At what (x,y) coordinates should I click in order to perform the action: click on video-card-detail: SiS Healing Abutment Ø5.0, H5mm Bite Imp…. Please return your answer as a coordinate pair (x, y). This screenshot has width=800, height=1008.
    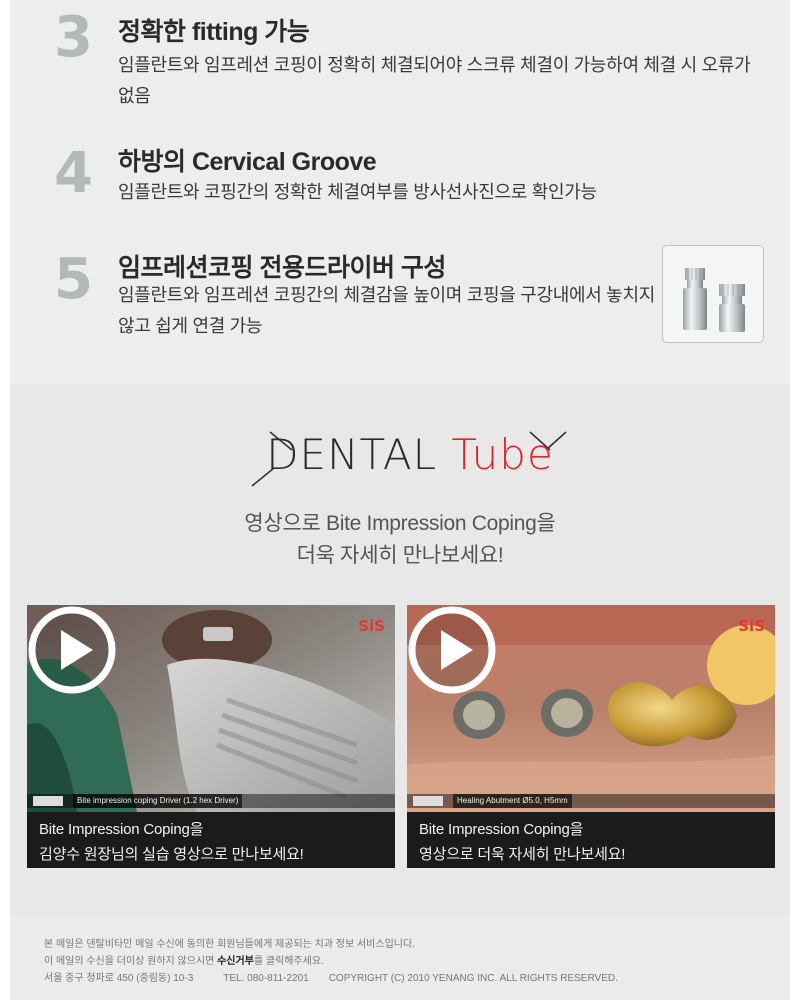
    Looking at the image, I should click on (591, 736).